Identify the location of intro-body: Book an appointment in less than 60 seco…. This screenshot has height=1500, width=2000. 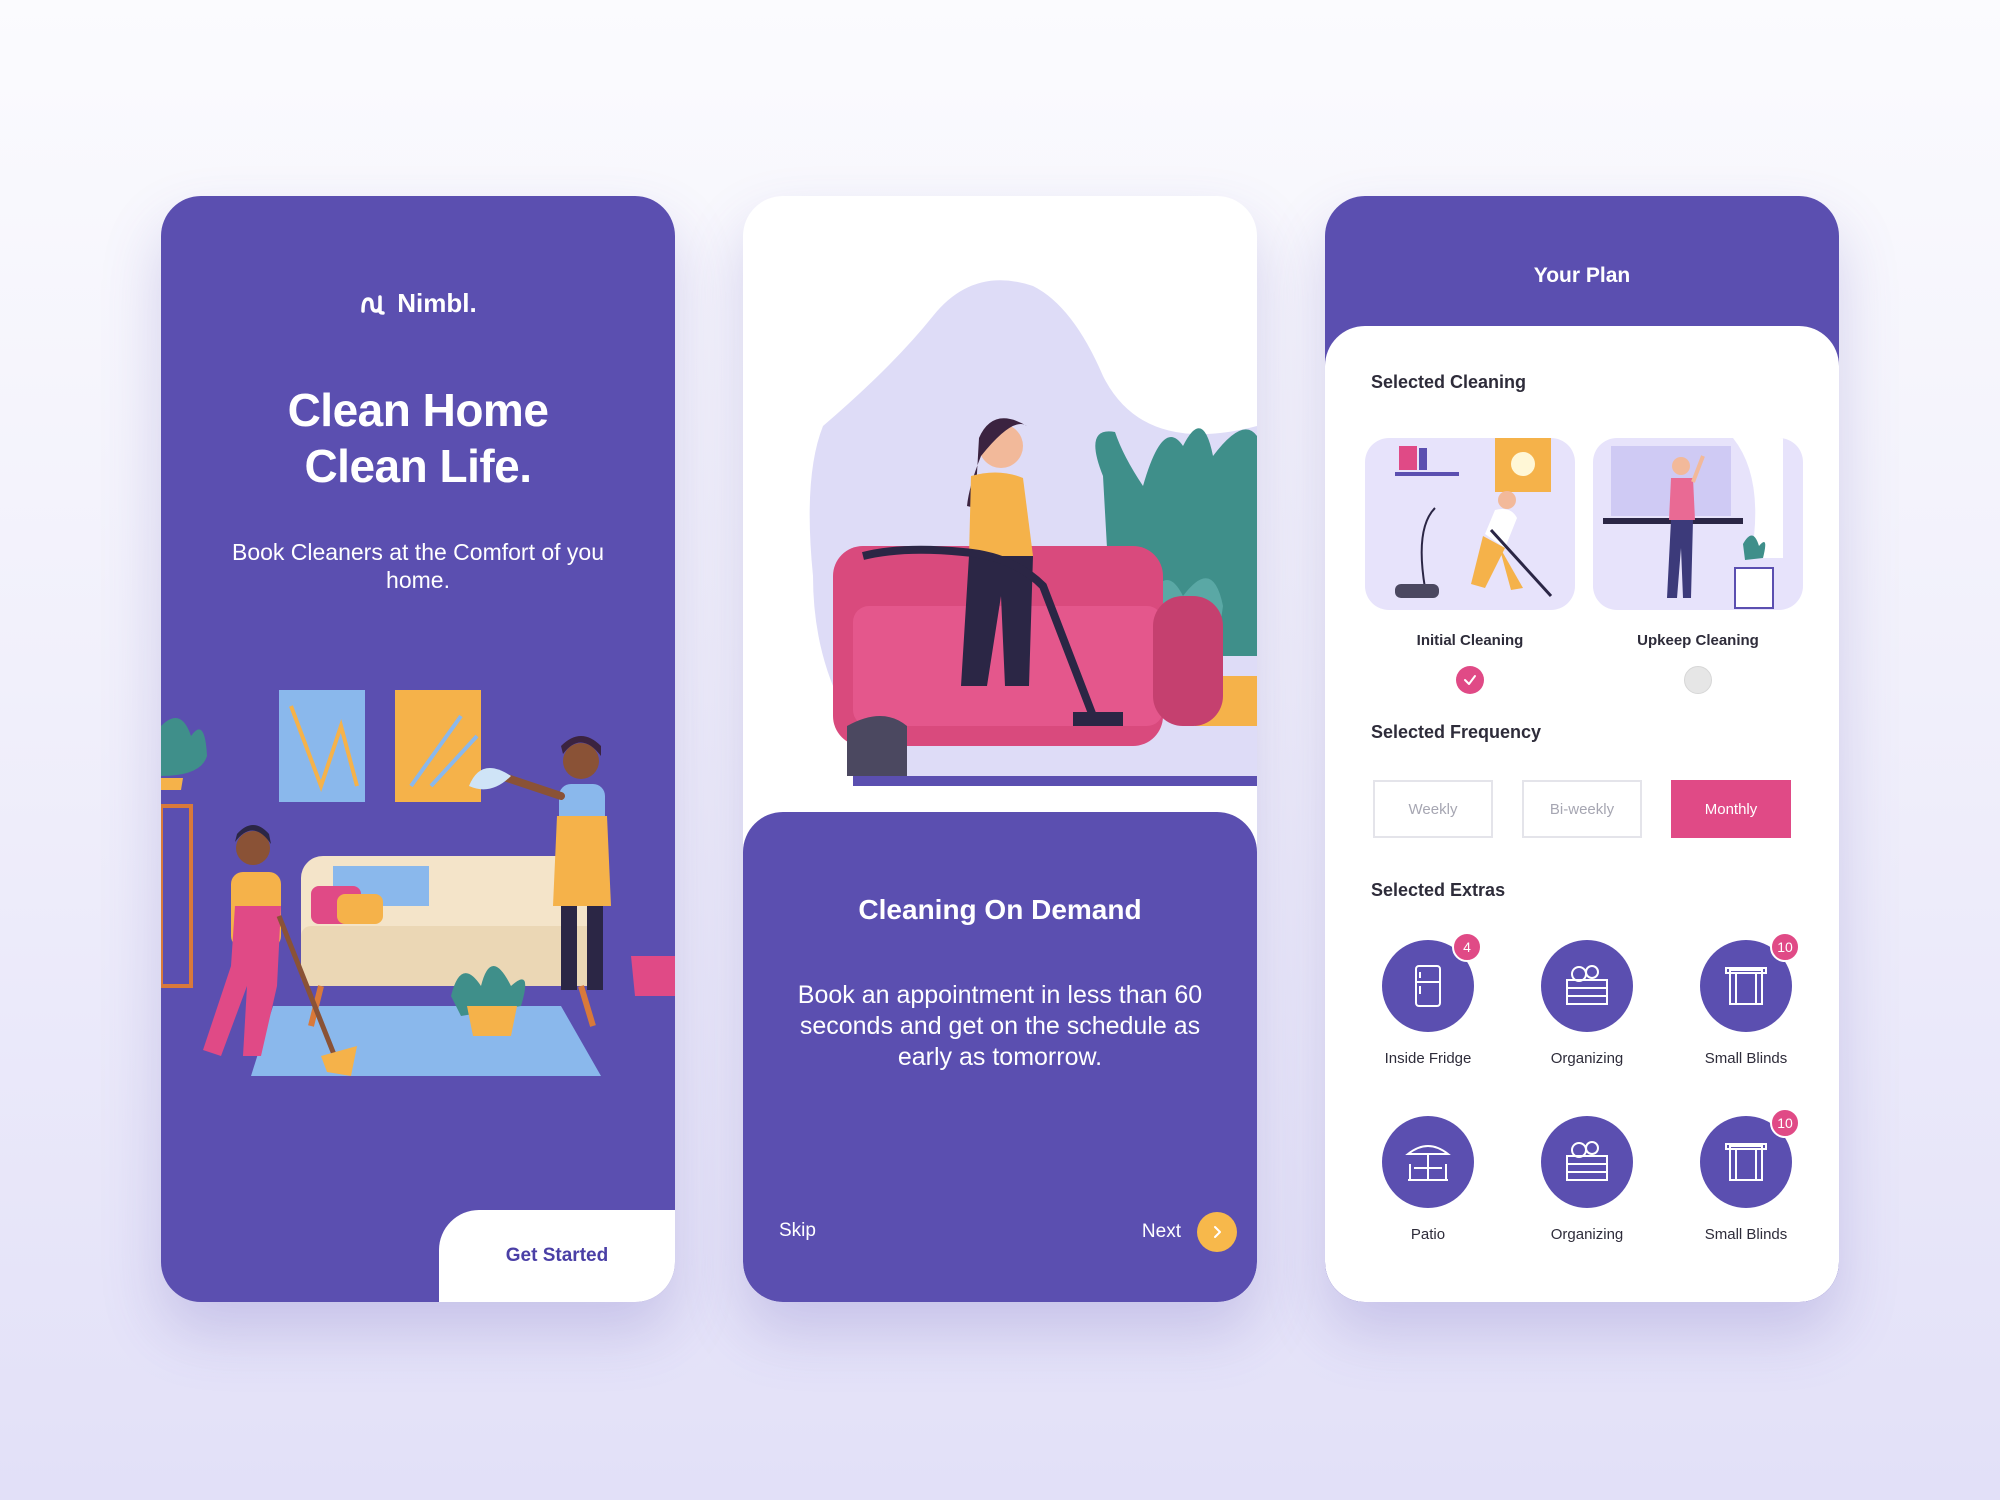
(1000, 1026).